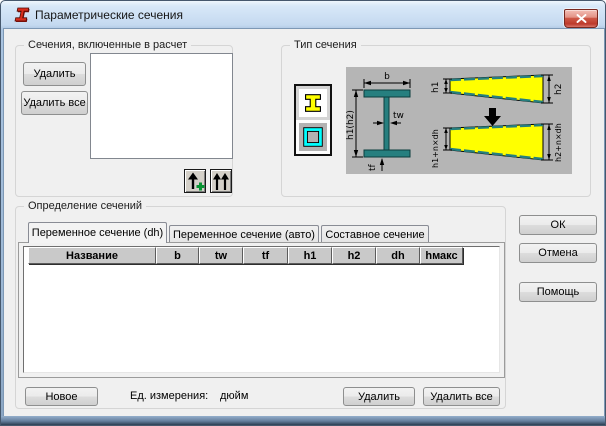  I want to click on table-header-row: Название b tw tf h1 h2 dh hмакс, so click(245, 255).